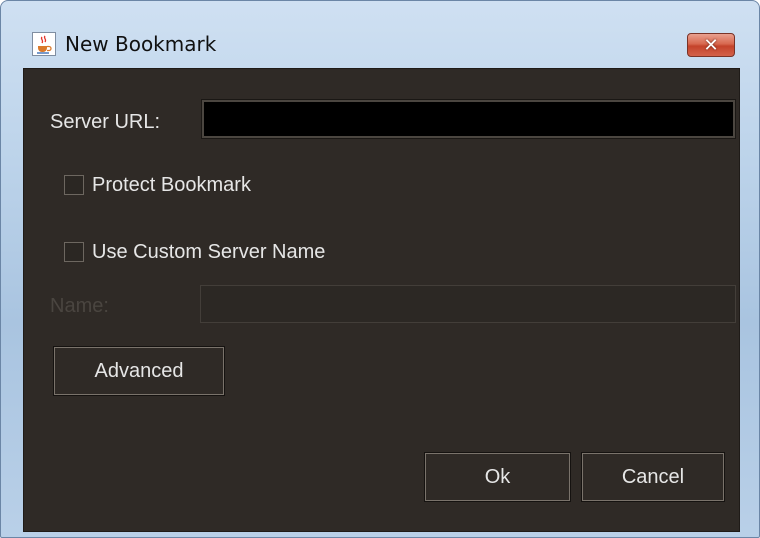  I want to click on advanced-button: Advanced, so click(139, 371).